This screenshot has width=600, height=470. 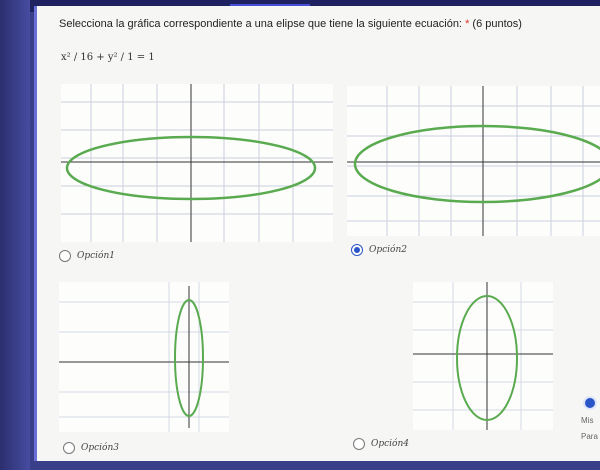 What do you see at coordinates (69, 448) in the screenshot?
I see `option-3-radio` at bounding box center [69, 448].